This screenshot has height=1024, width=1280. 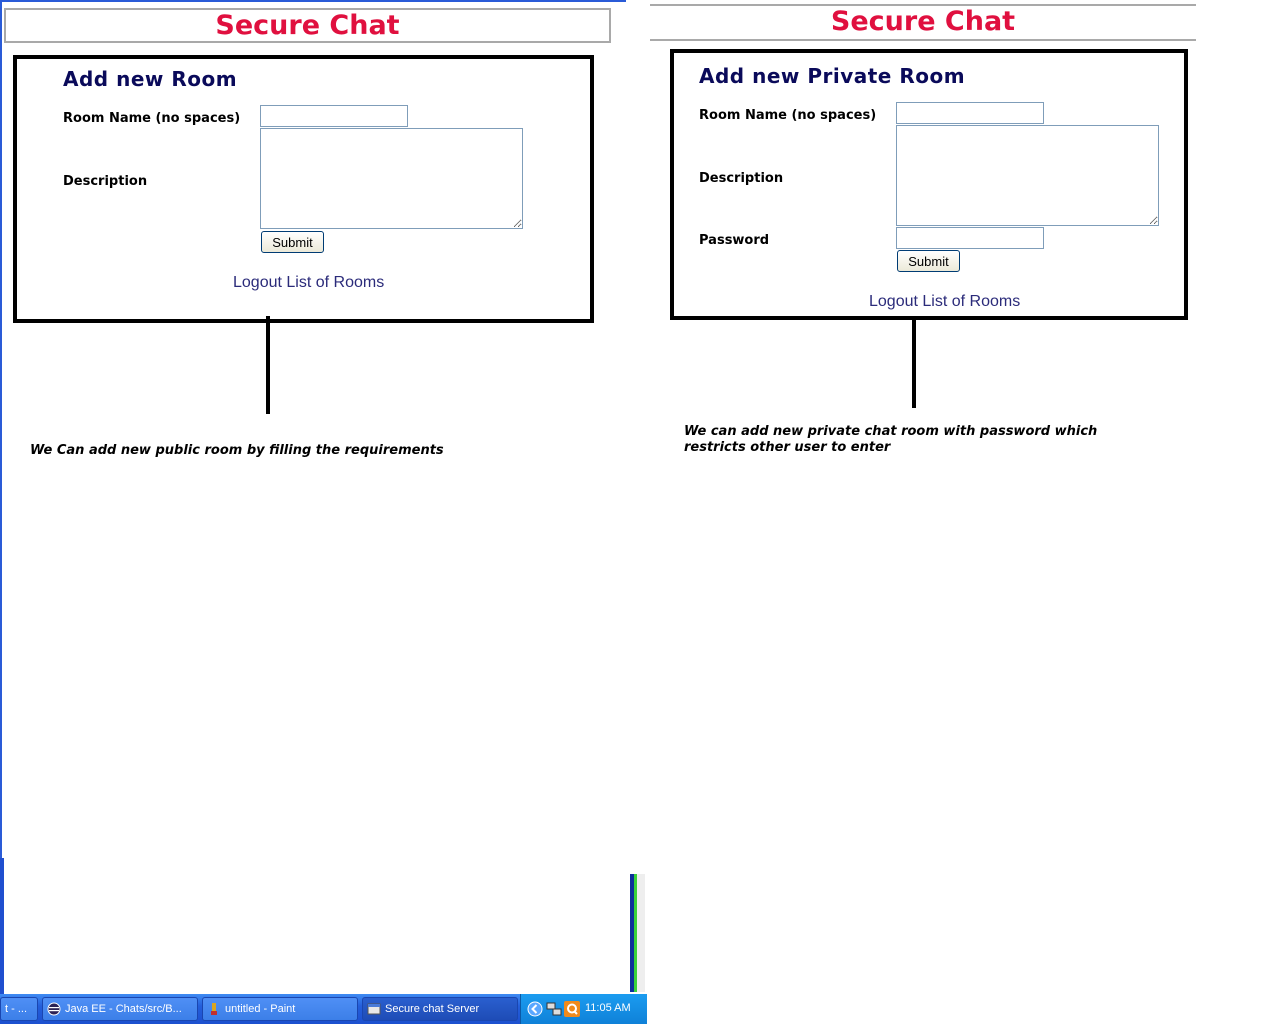 I want to click on room-name-input, so click(x=334, y=116).